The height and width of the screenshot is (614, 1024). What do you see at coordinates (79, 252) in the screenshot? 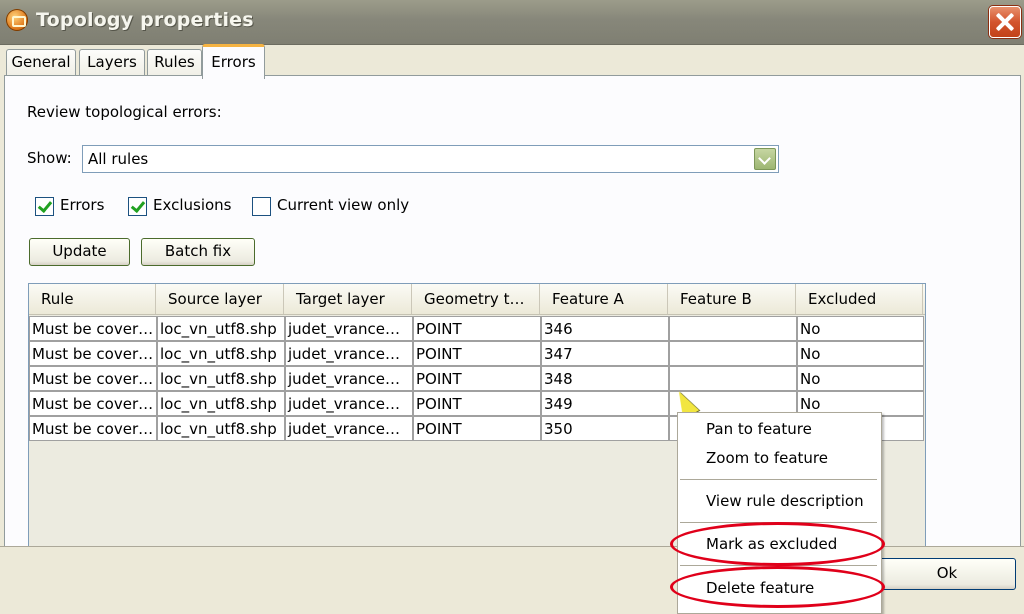
I see `update-button: Update` at bounding box center [79, 252].